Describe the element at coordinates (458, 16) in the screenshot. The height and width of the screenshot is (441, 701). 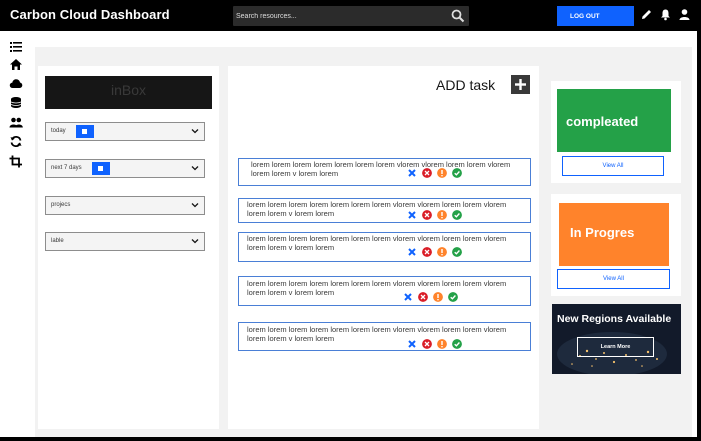
I see `search-icon` at that location.